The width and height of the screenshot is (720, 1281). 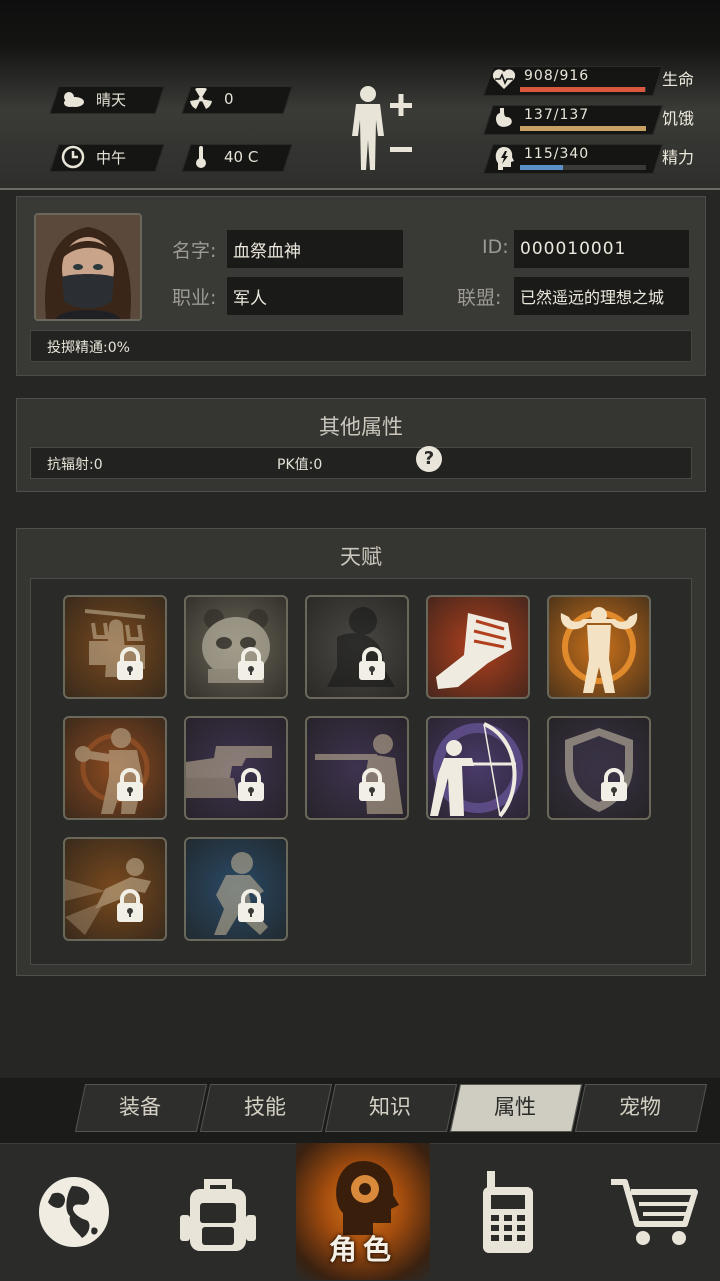 What do you see at coordinates (504, 160) in the screenshot?
I see `energy-head-icon` at bounding box center [504, 160].